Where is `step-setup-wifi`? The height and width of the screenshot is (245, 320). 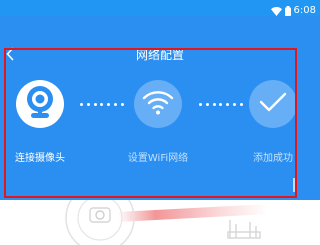
step-setup-wifi is located at coordinates (158, 104).